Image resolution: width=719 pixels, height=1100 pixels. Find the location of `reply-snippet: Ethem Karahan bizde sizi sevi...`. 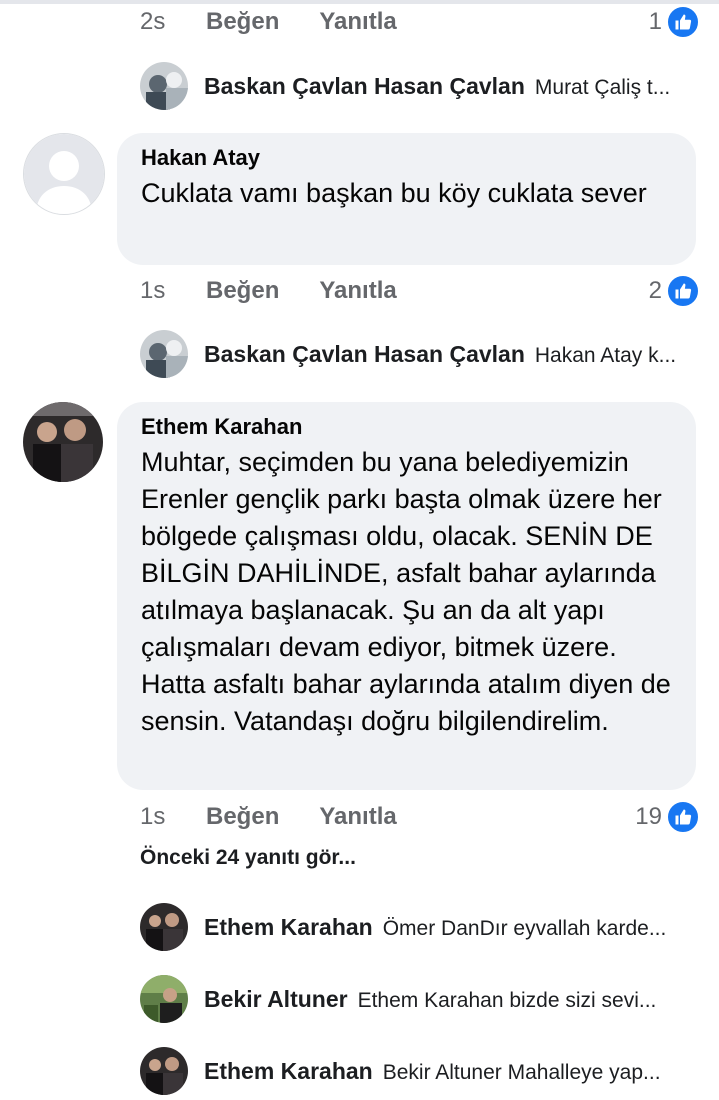

reply-snippet: Ethem Karahan bizde sizi sevi... is located at coordinates (507, 1000).